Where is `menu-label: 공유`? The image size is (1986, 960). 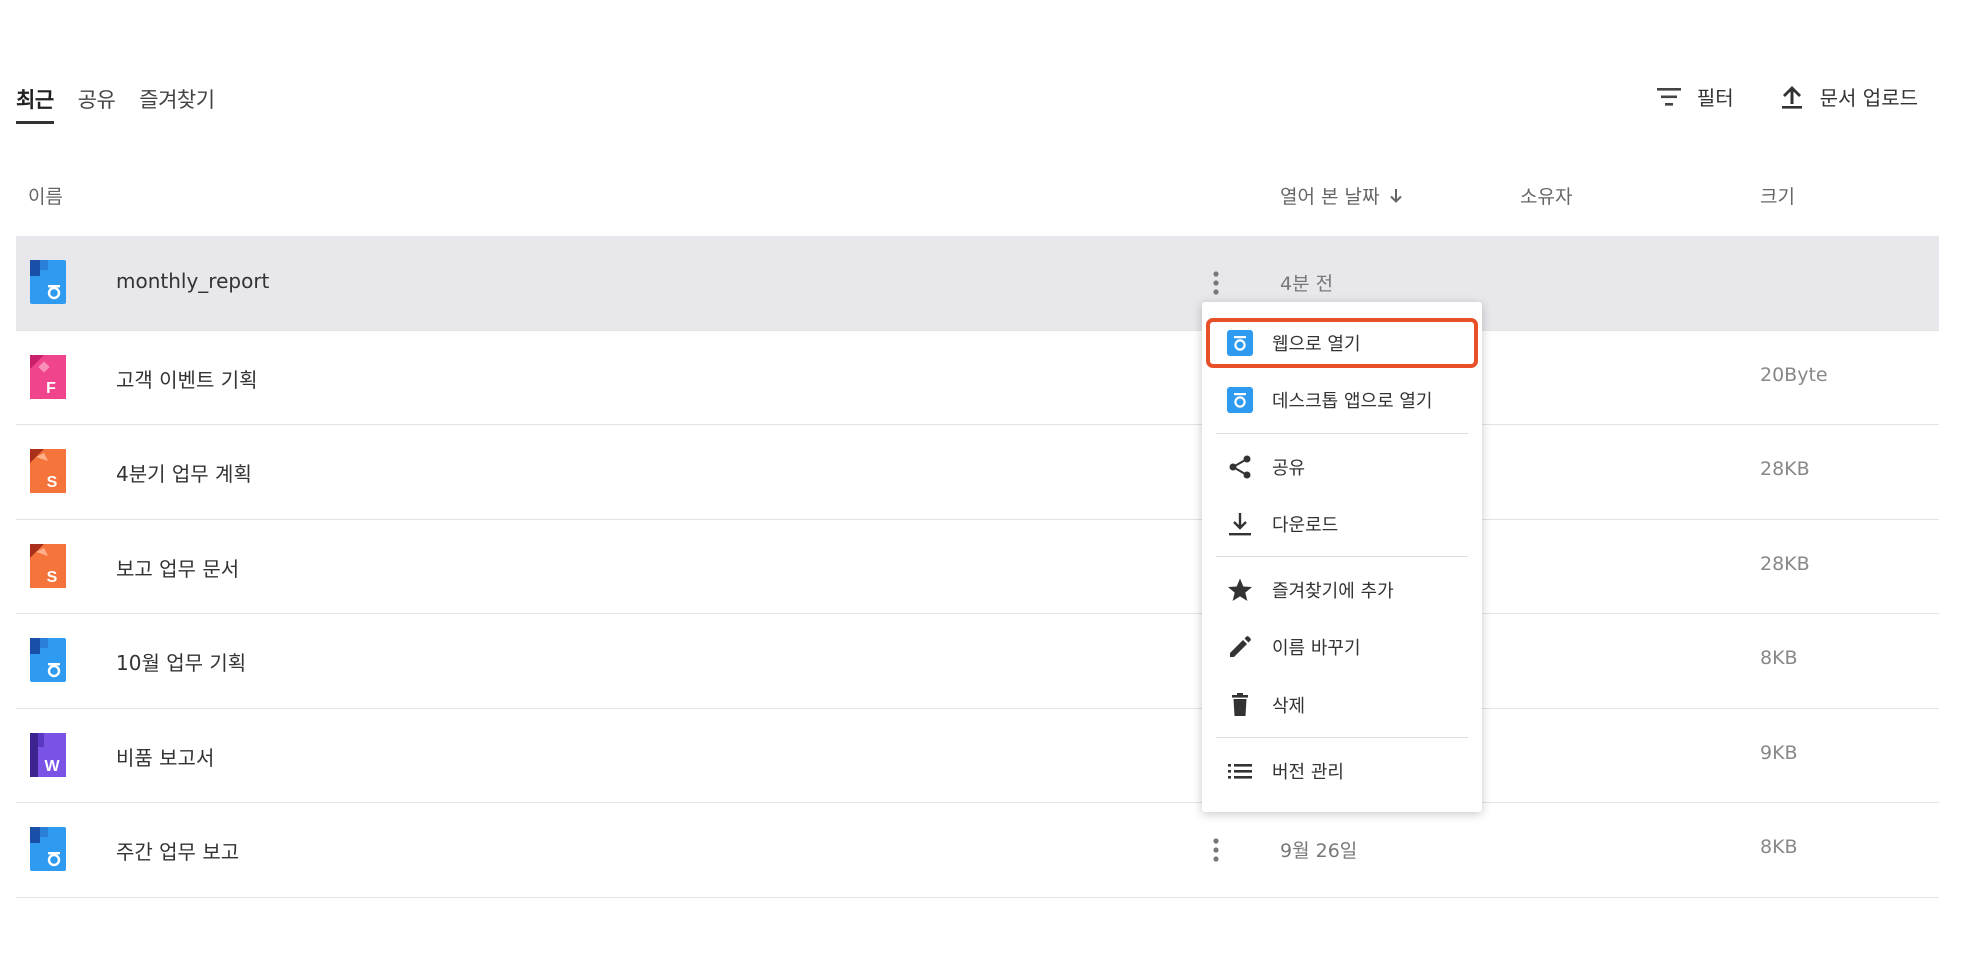 menu-label: 공유 is located at coordinates (1289, 468).